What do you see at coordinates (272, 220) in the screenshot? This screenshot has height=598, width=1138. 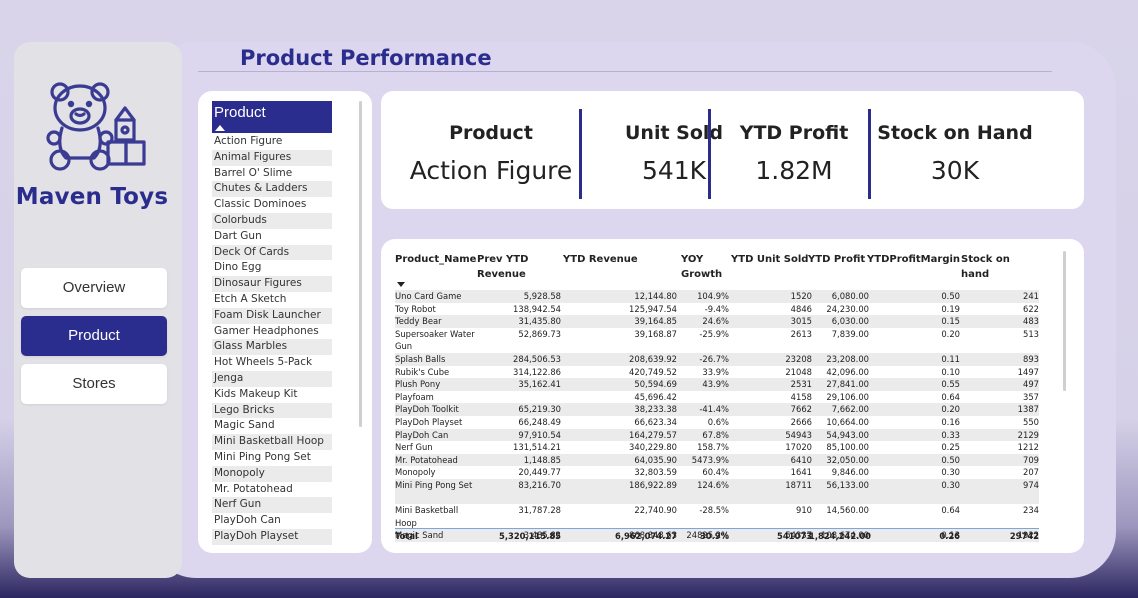 I see `slicer-item: Colorbuds` at bounding box center [272, 220].